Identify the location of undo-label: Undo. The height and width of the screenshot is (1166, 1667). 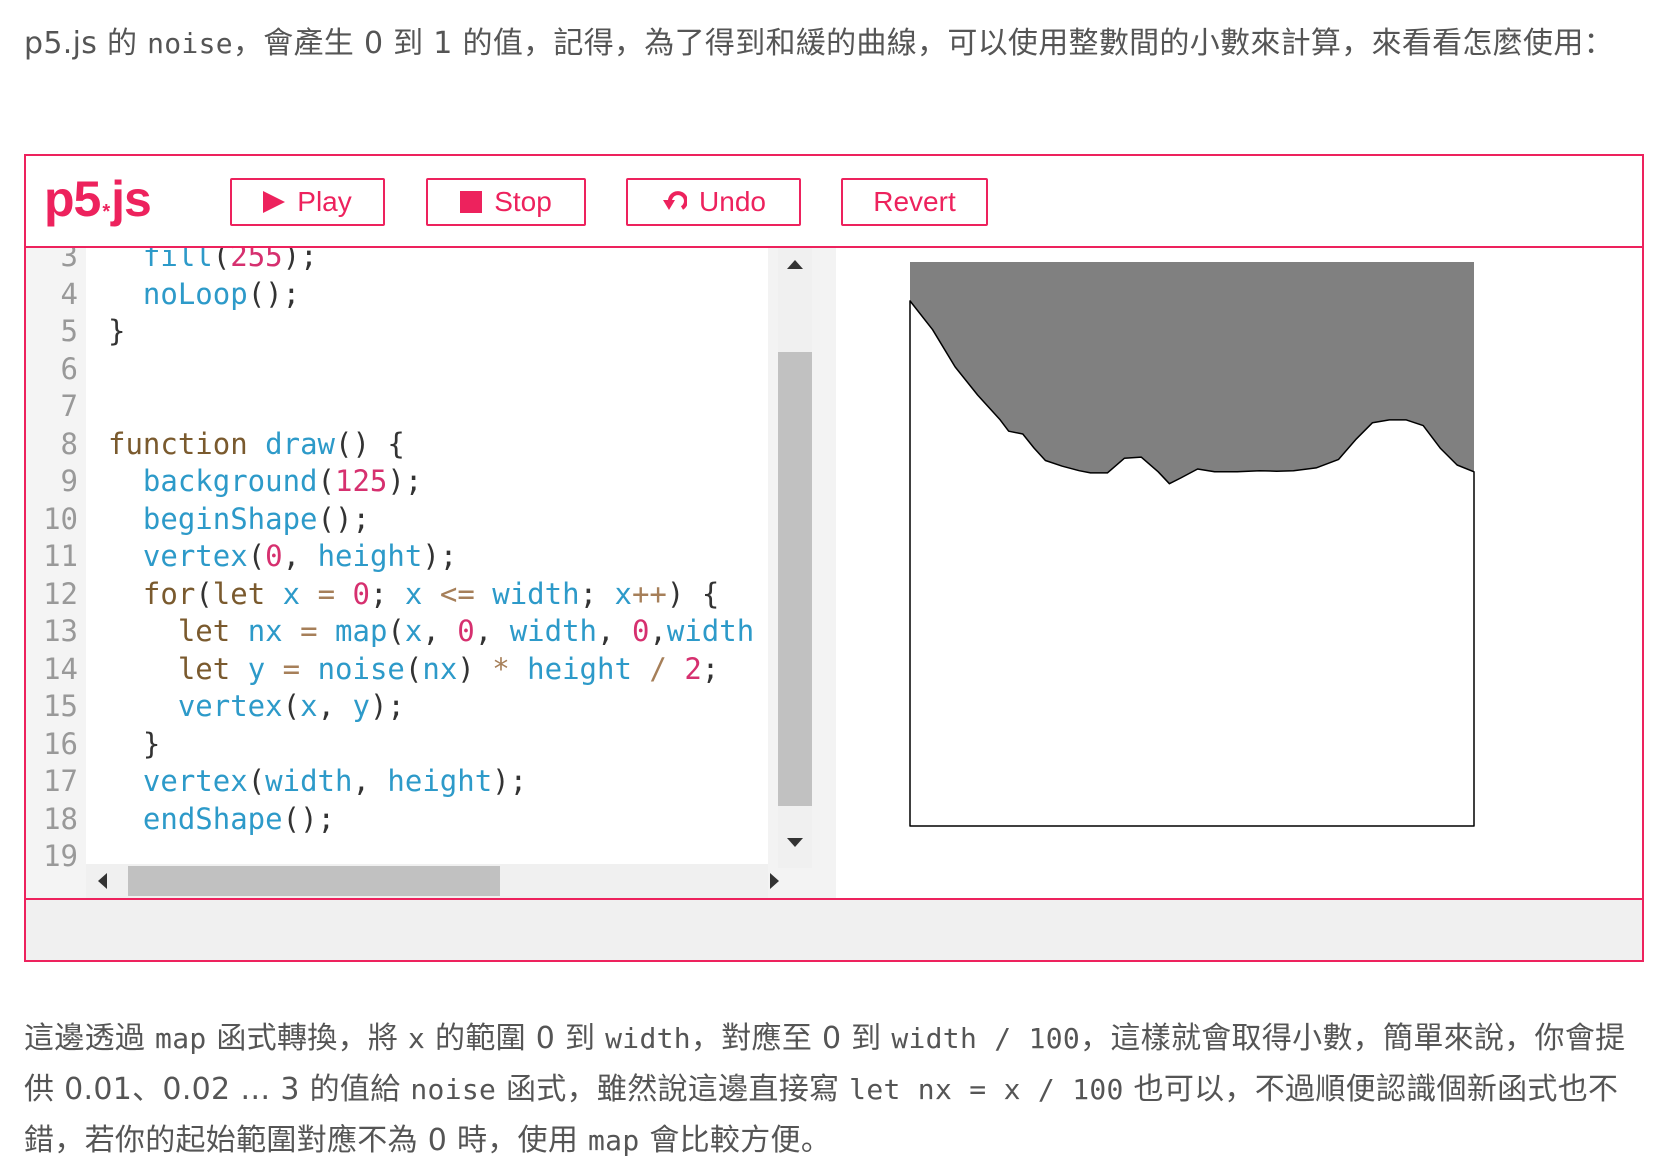
(732, 201).